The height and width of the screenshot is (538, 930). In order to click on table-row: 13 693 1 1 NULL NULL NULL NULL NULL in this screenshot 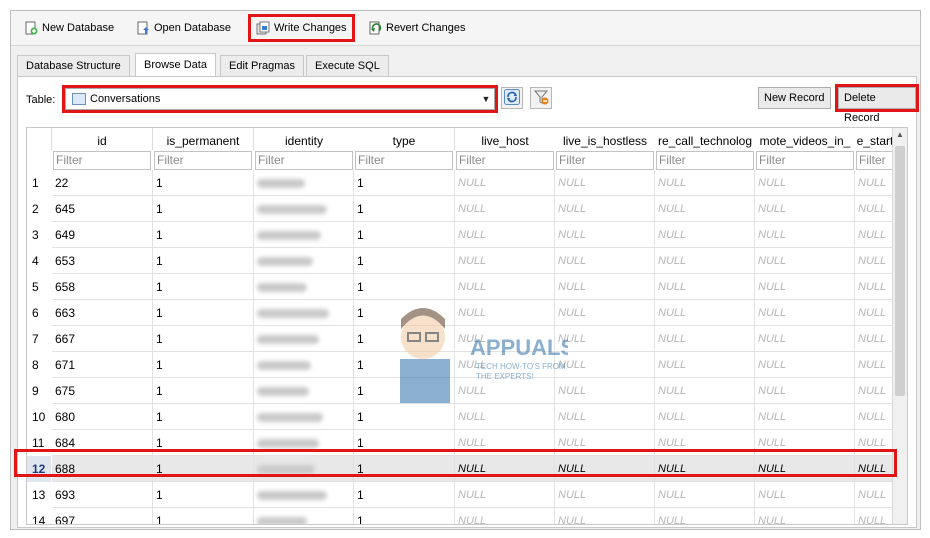, I will do `click(461, 495)`.